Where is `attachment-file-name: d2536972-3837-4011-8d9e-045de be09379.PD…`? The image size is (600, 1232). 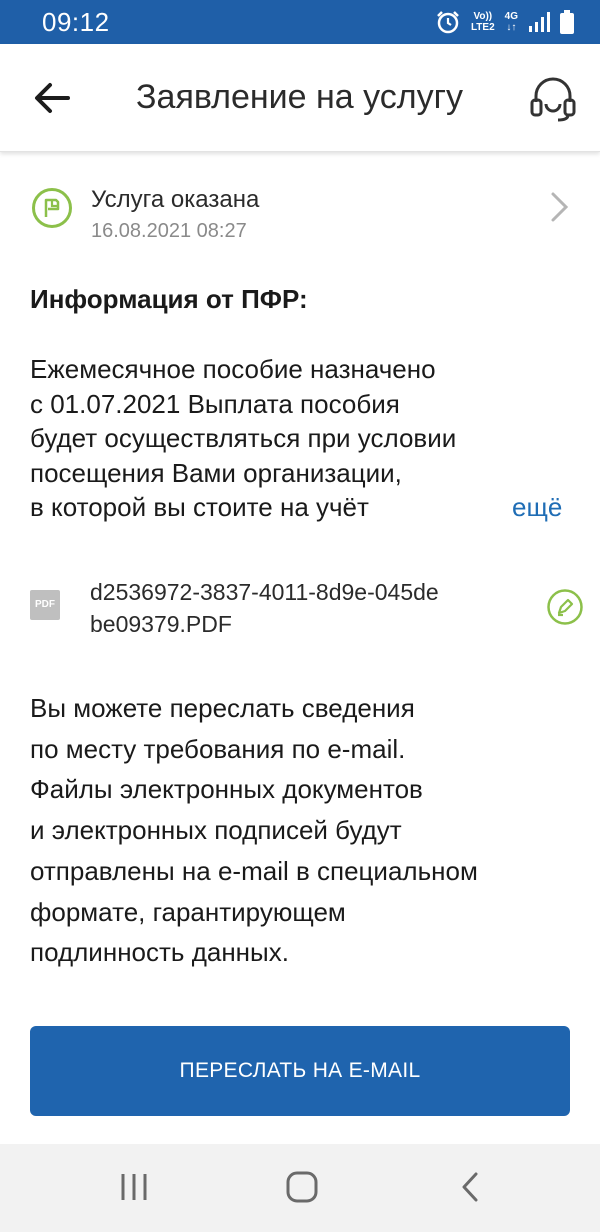
attachment-file-name: d2536972-3837-4011-8d9e-045de be09379.PD… is located at coordinates (300, 608).